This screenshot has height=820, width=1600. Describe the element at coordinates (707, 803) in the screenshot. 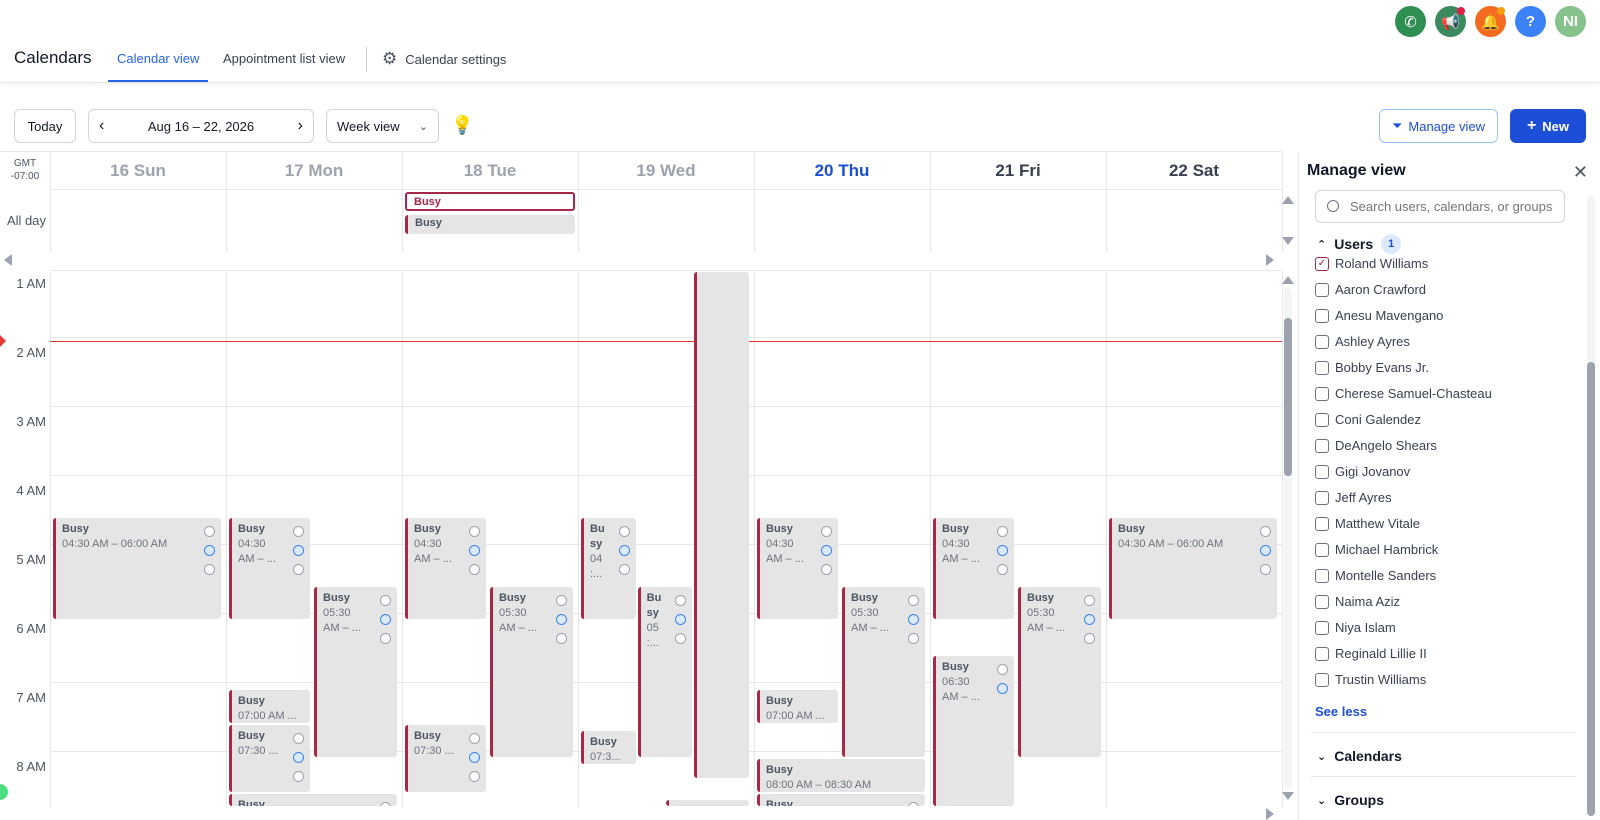

I see `calendar-event: Busy` at that location.